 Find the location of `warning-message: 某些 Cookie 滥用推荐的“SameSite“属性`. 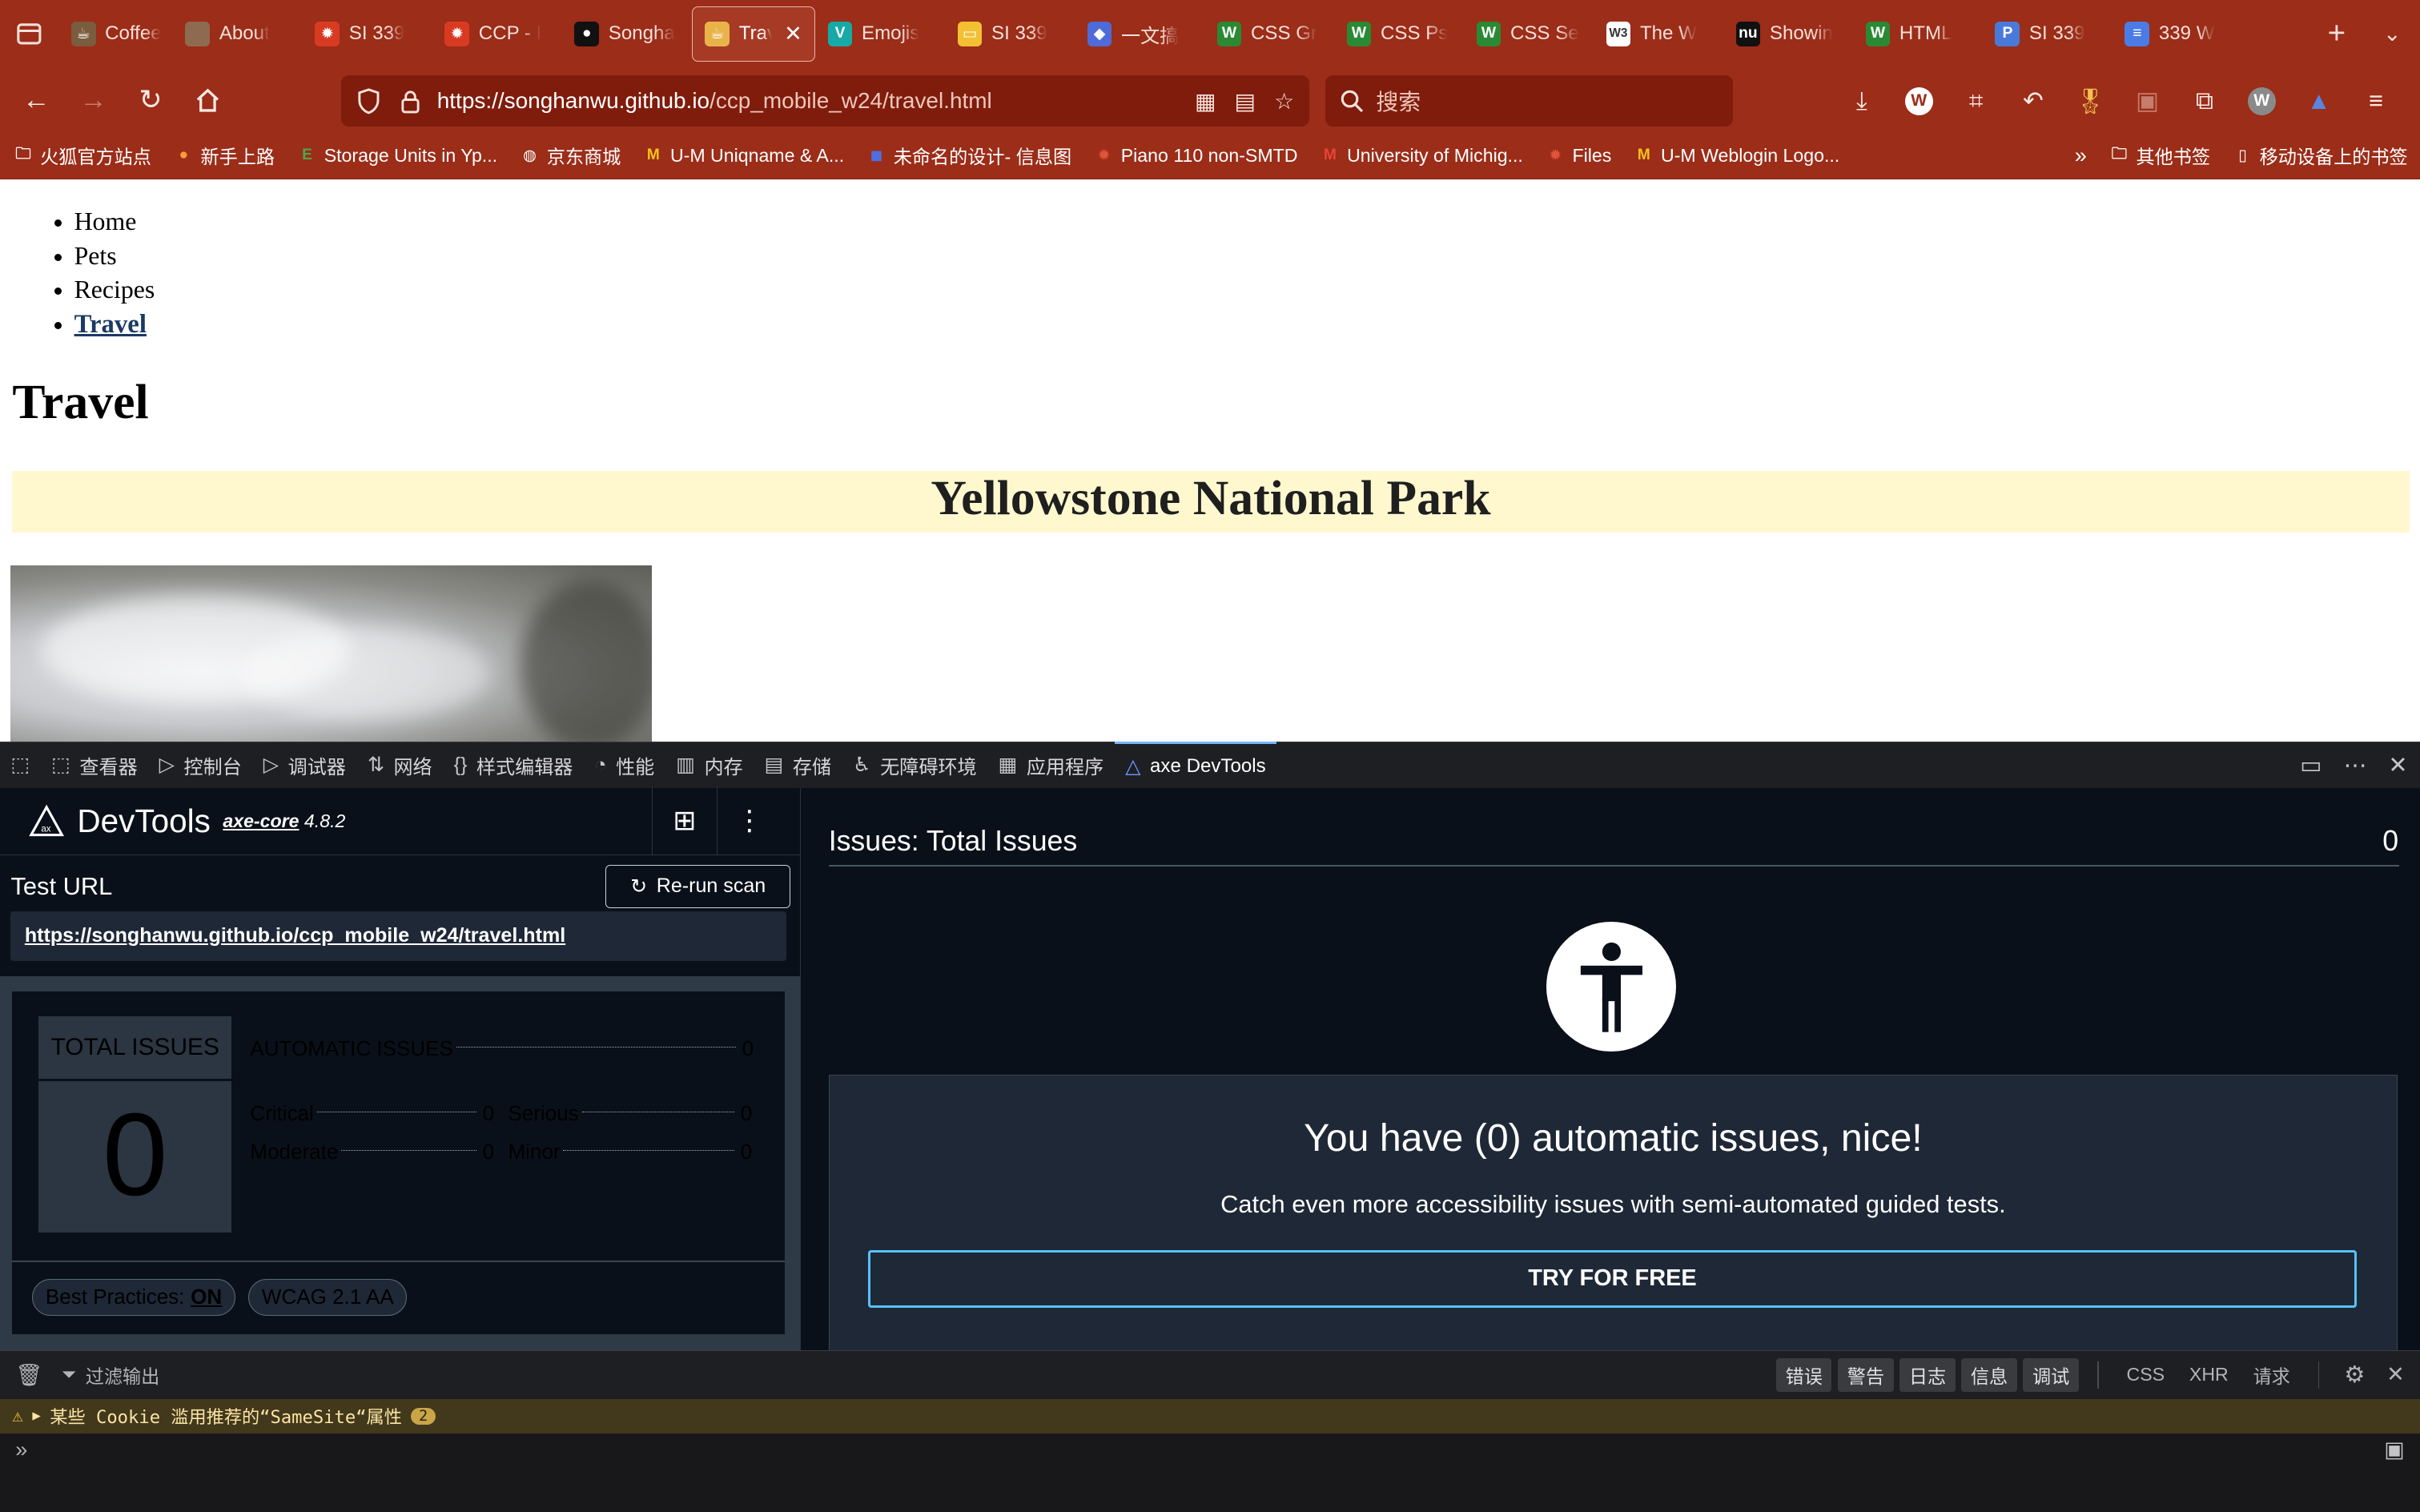

warning-message: 某些 Cookie 滥用推荐的“SameSite“属性 is located at coordinates (226, 1418).